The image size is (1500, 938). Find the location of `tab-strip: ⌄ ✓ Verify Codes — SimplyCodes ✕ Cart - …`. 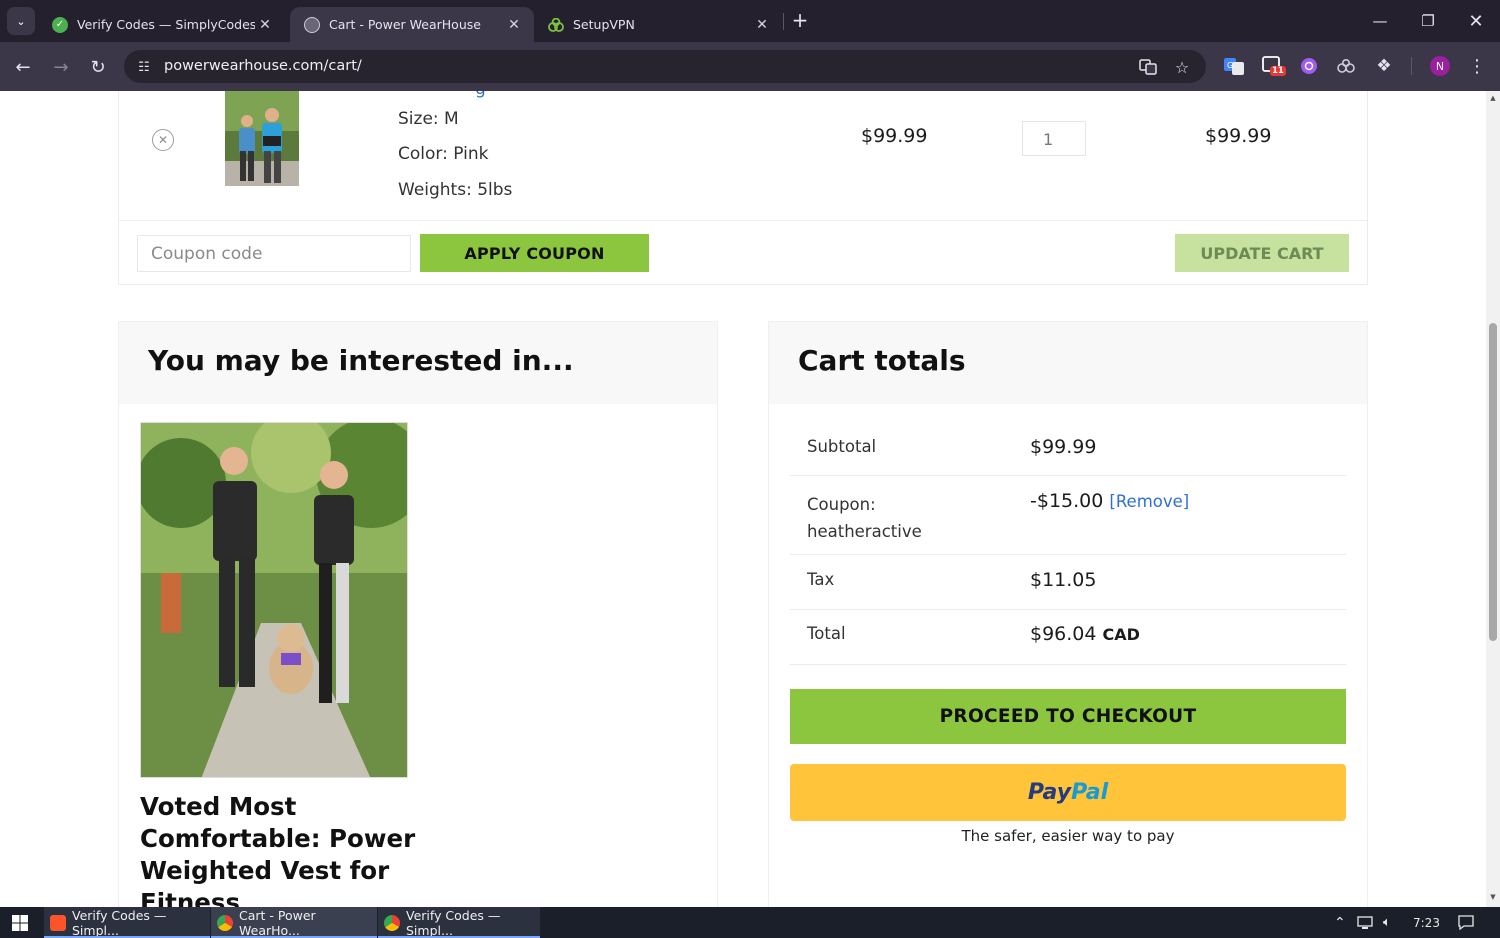

tab-strip: ⌄ ✓ Verify Codes — SimplyCodes ✕ Cart - … is located at coordinates (750, 21).